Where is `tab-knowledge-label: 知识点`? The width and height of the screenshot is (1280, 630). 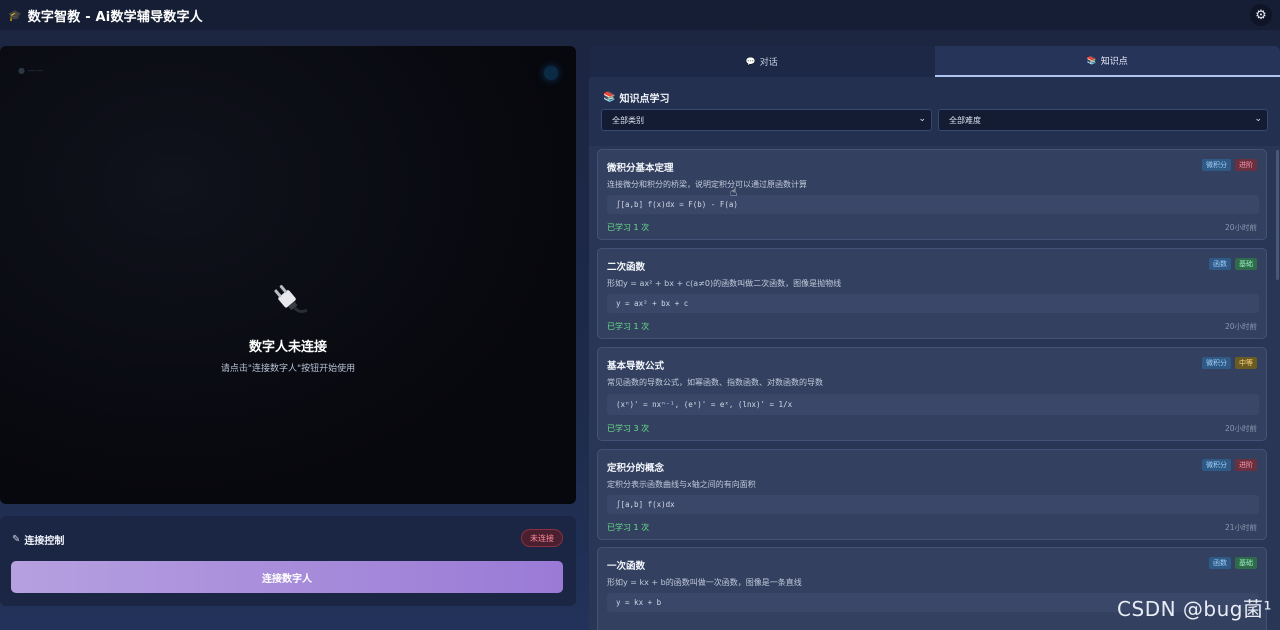 tab-knowledge-label: 知识点 is located at coordinates (1114, 62).